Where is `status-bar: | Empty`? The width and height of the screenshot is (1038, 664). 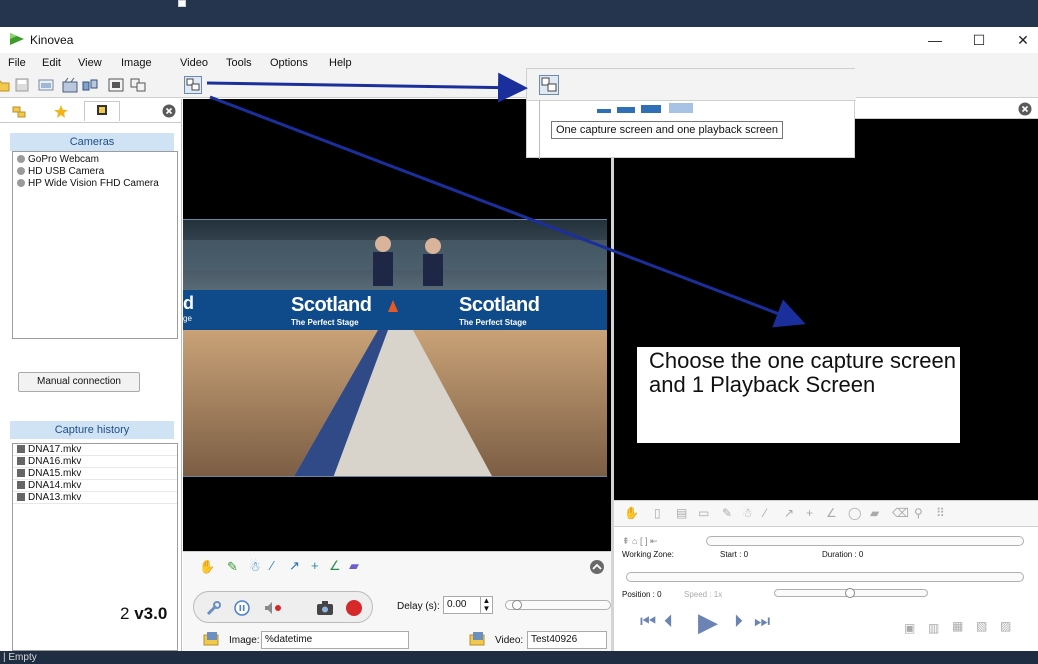 status-bar: | Empty is located at coordinates (519, 657).